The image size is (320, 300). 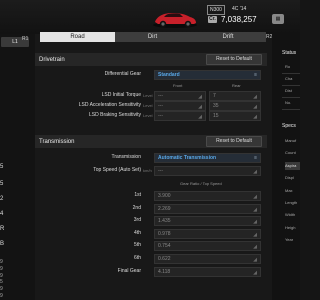 What do you see at coordinates (137, 195) in the screenshot?
I see `gear-label: 1st` at bounding box center [137, 195].